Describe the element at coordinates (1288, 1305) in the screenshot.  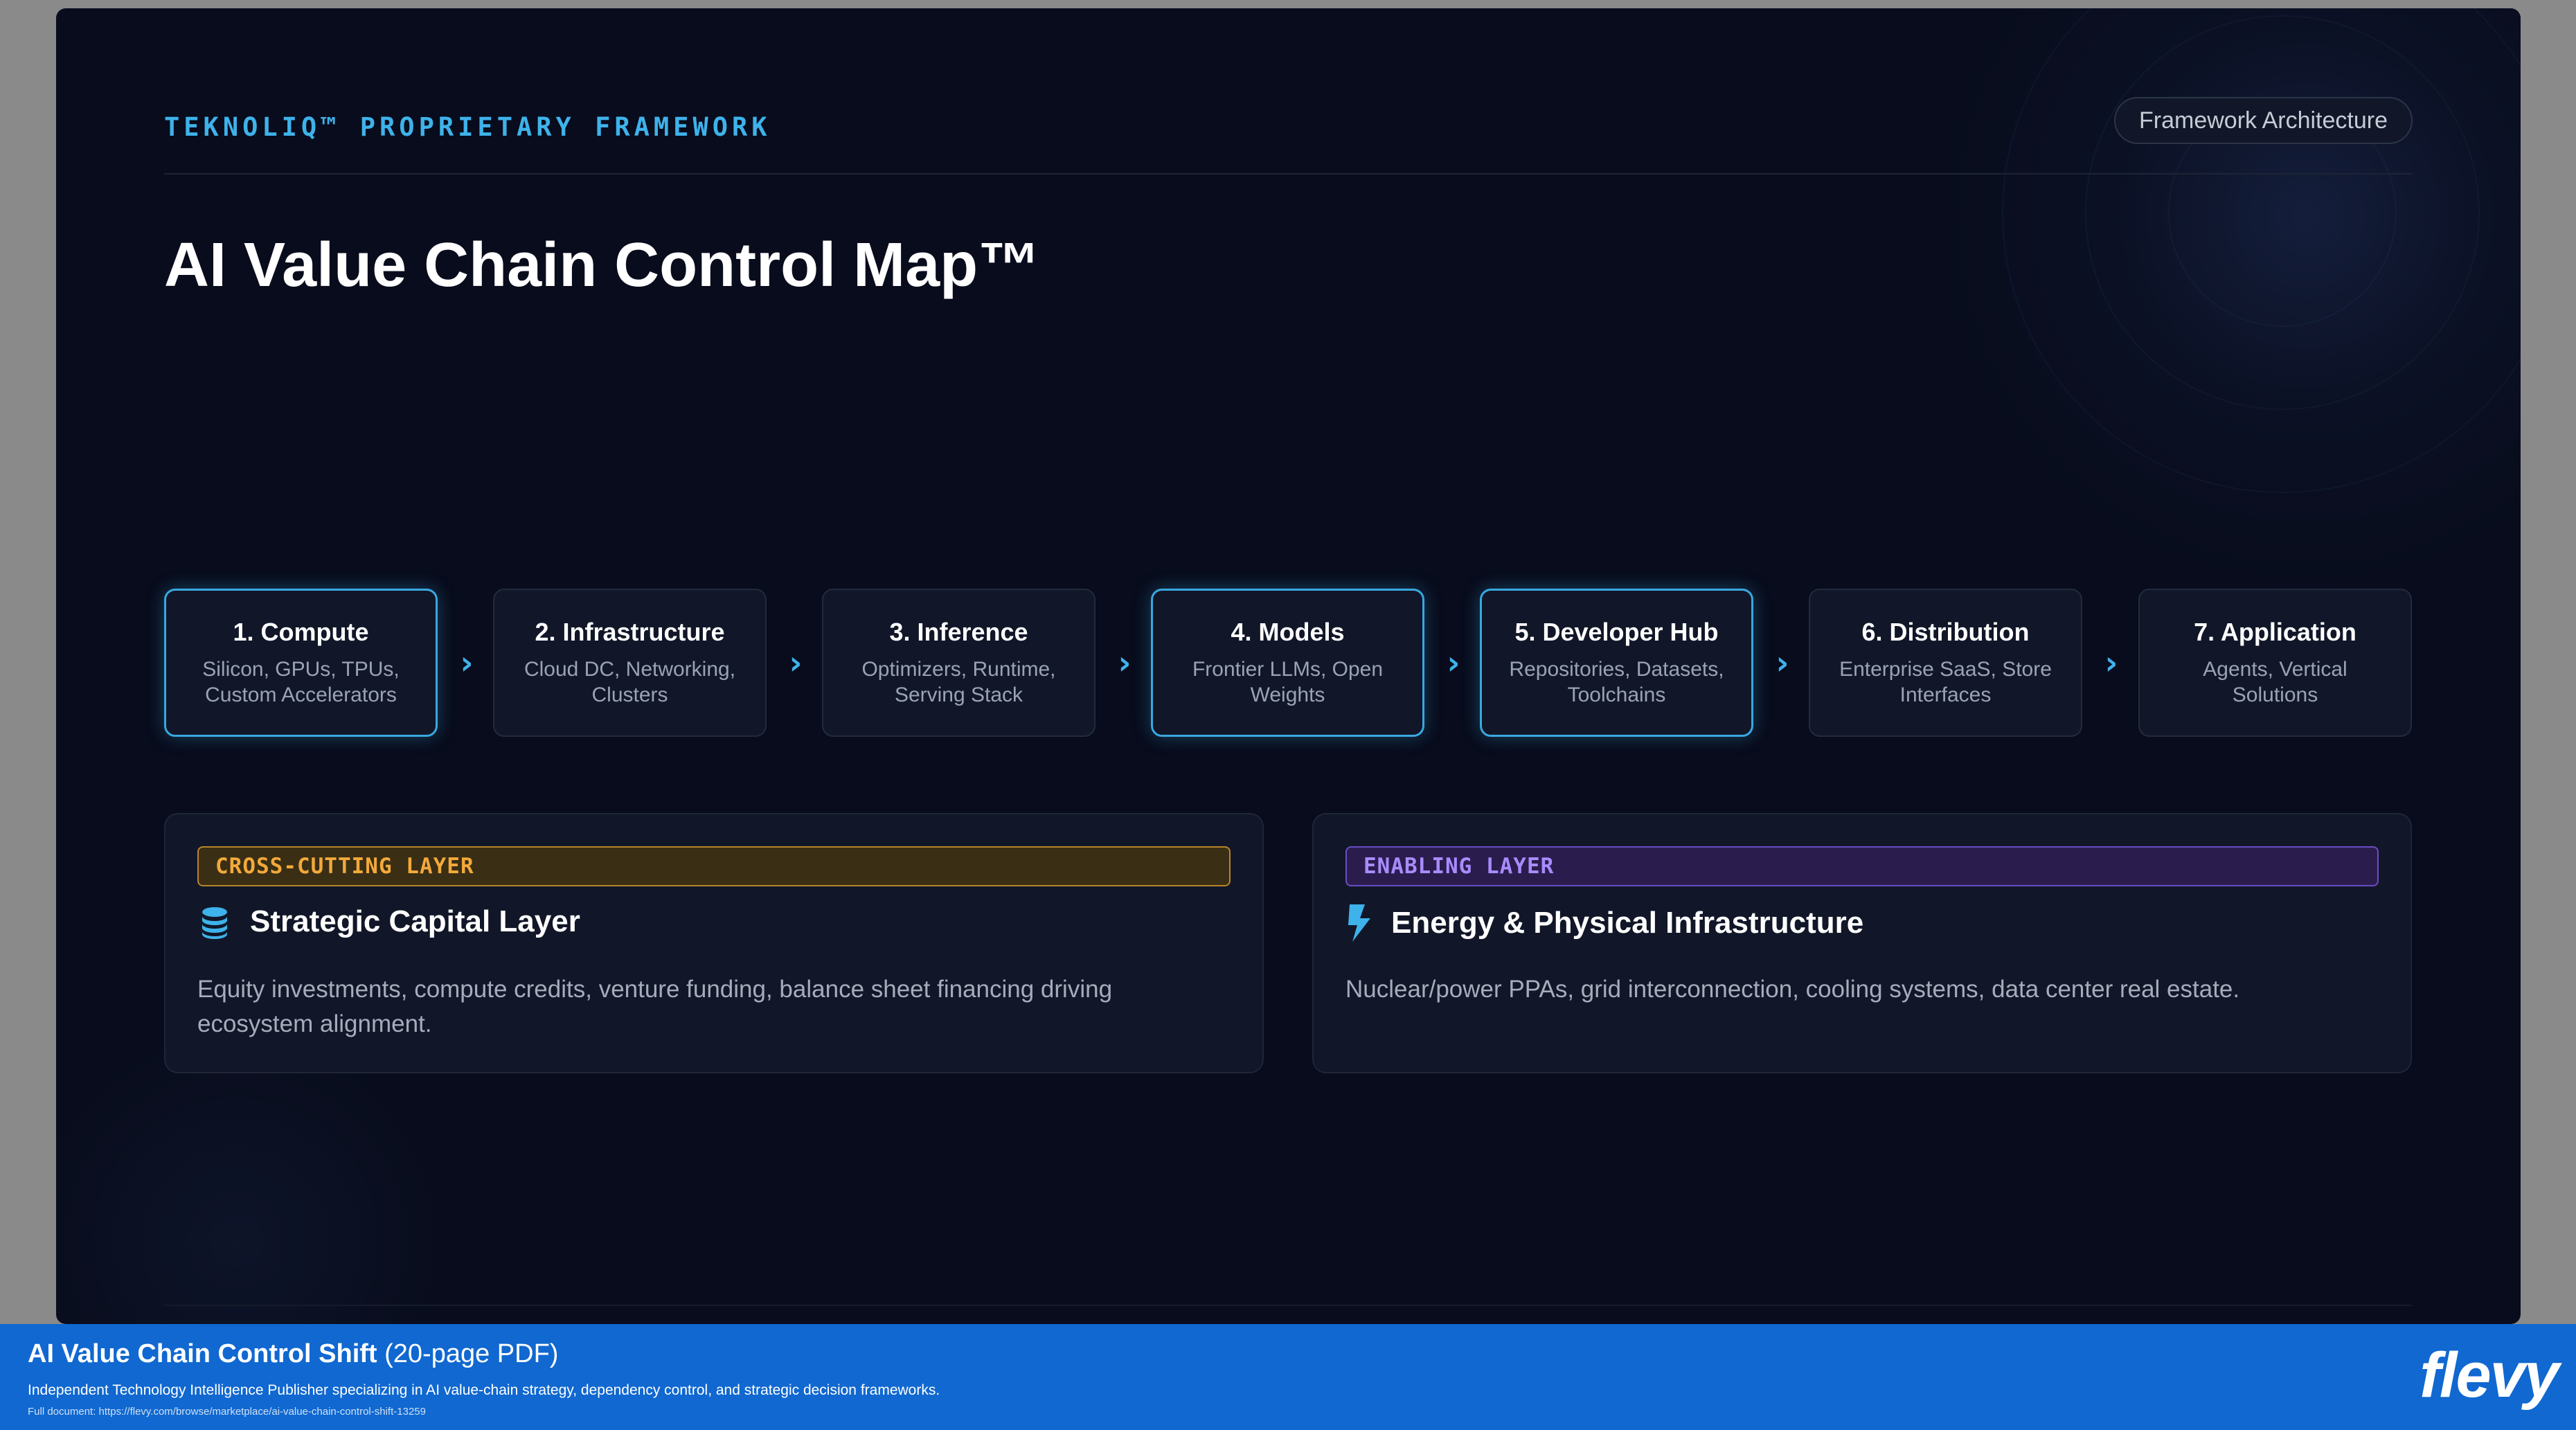
I see `footer-divider` at that location.